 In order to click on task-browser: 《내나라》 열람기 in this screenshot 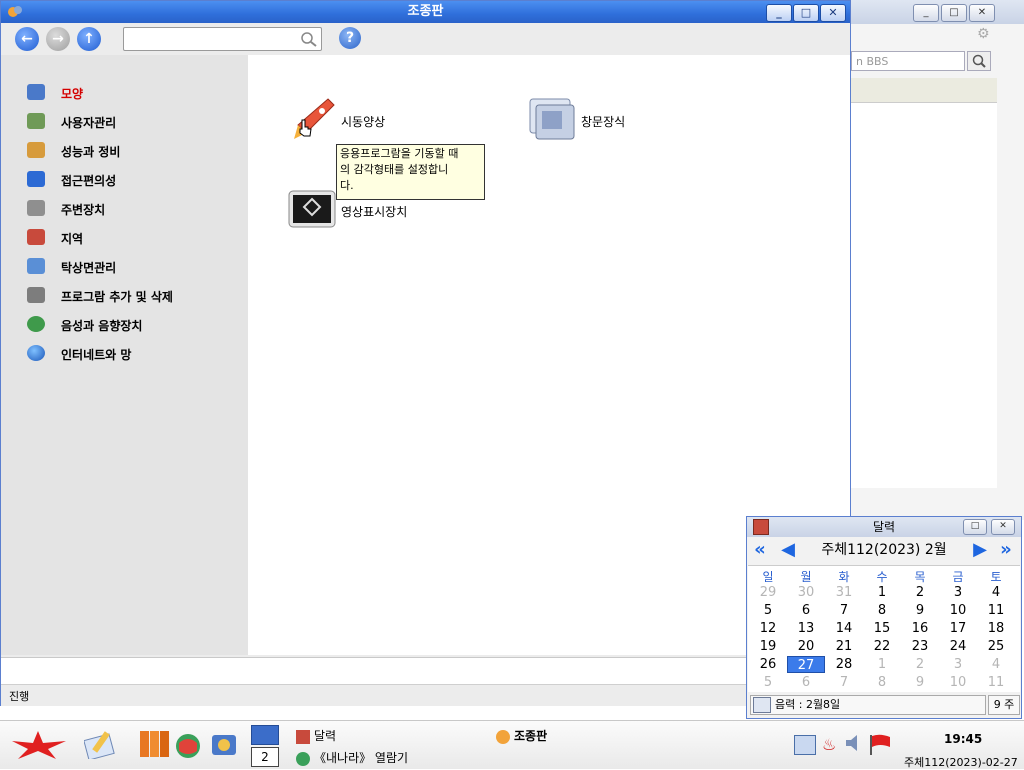, I will do `click(352, 757)`.